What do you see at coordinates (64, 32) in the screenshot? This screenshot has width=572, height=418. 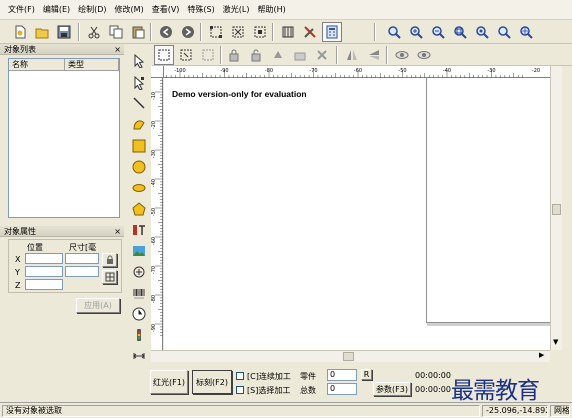 I see `save-icon` at bounding box center [64, 32].